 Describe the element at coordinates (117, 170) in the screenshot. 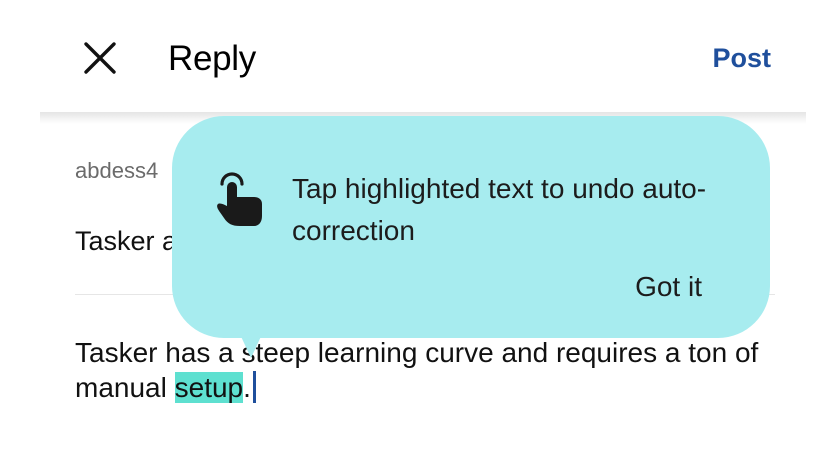

I see `parent-post-username: abdess4` at that location.